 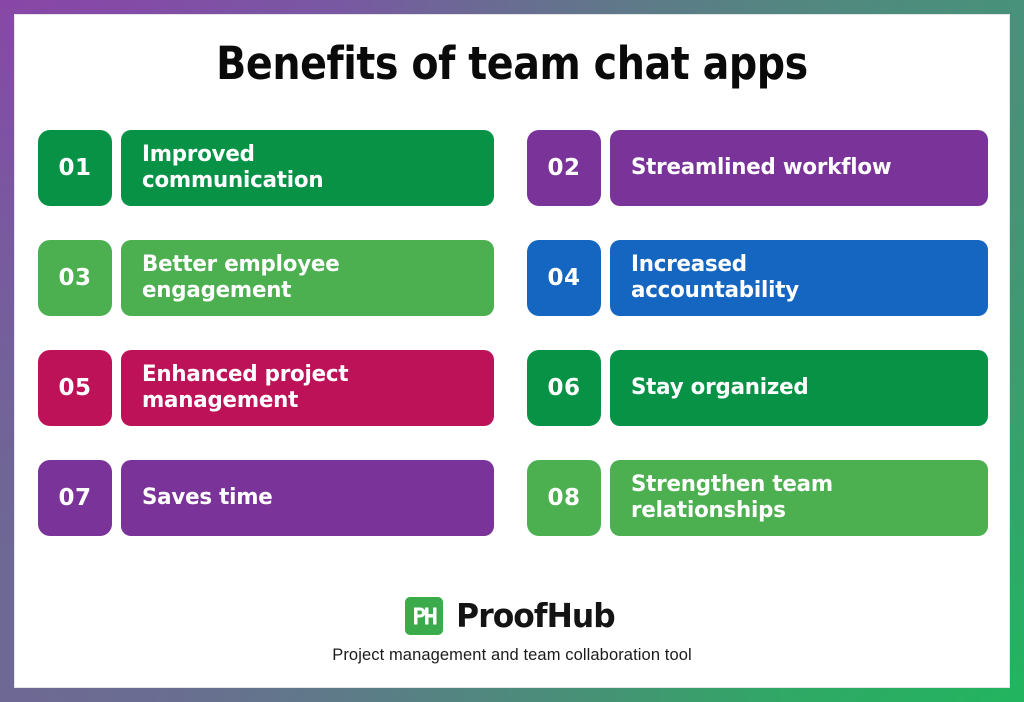 I want to click on benefit-item: 03 Better employee engagement, so click(x=266, y=278).